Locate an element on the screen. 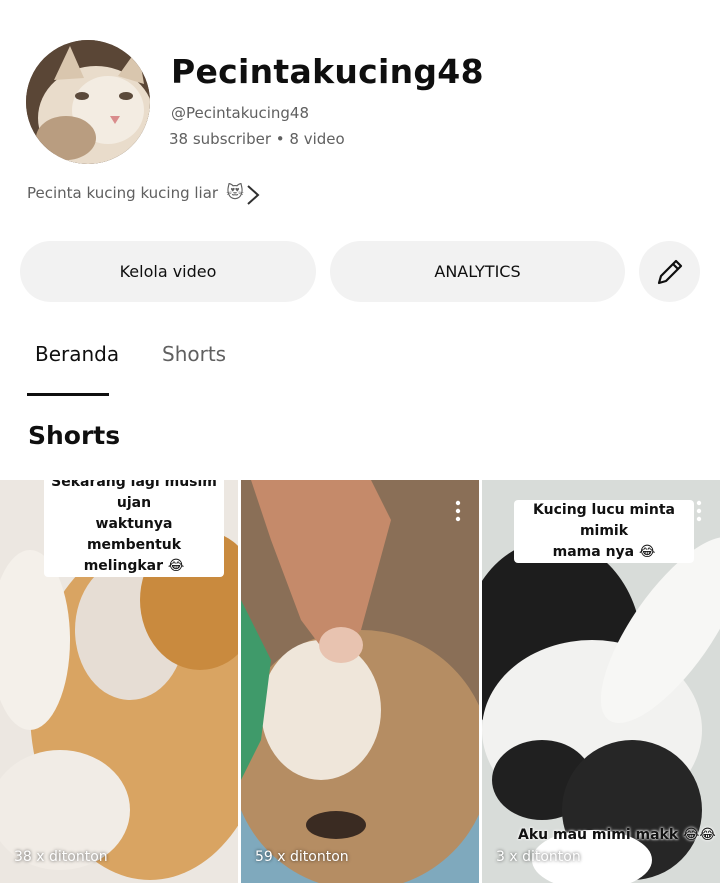  caption-line: Sekarang lagi musim ujan is located at coordinates (134, 495).